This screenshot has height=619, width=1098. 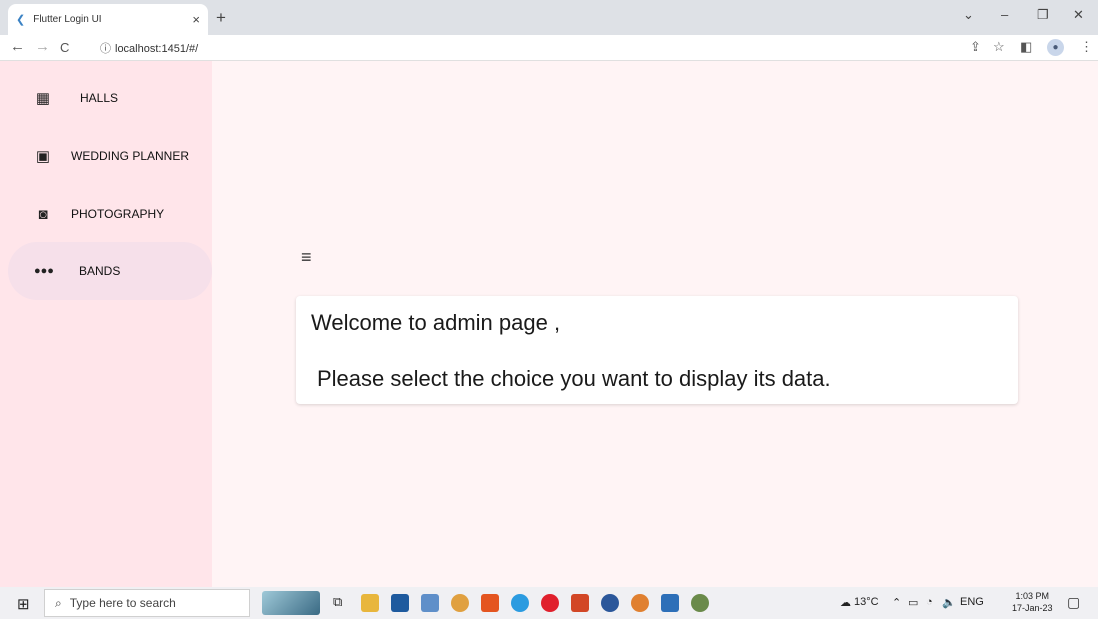 What do you see at coordinates (1055, 47) in the screenshot?
I see `profile-avatar: ●` at bounding box center [1055, 47].